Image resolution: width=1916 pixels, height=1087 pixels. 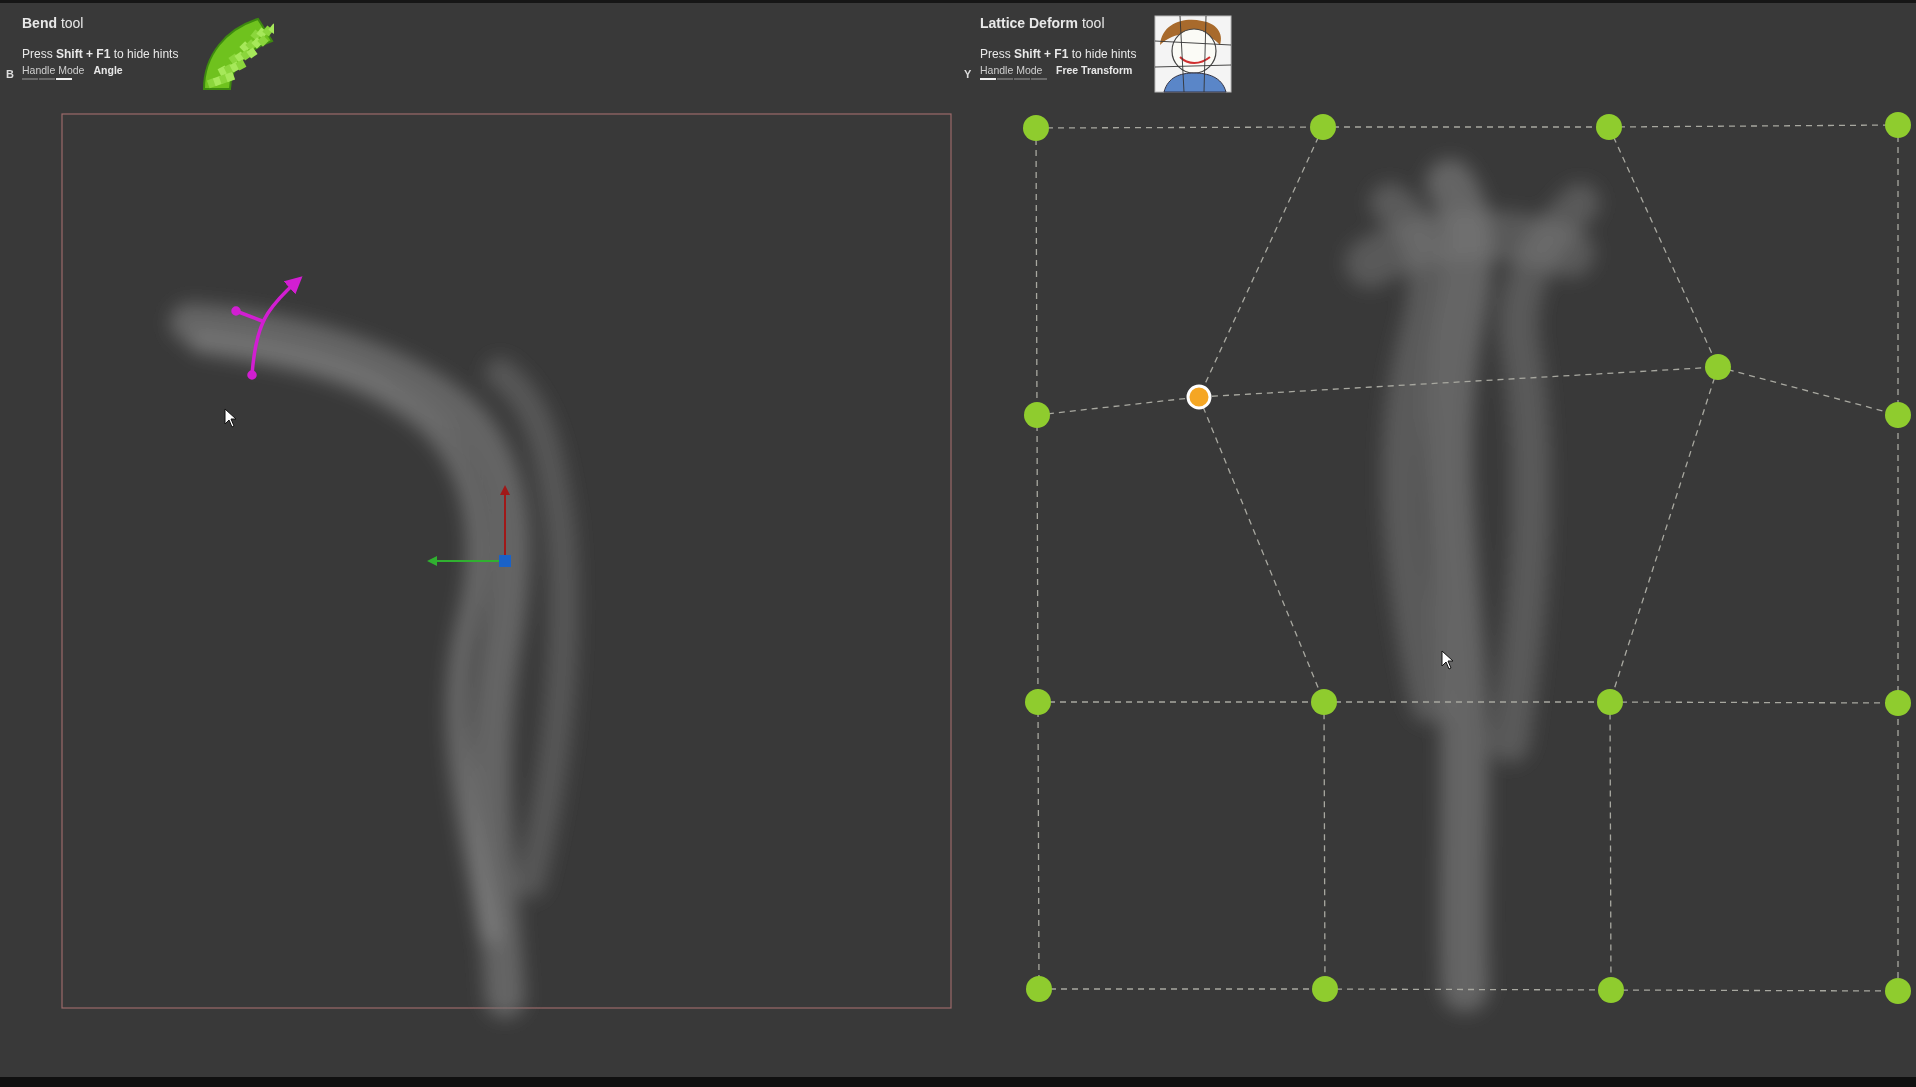 What do you see at coordinates (267, 328) in the screenshot?
I see `bend-handle` at bounding box center [267, 328].